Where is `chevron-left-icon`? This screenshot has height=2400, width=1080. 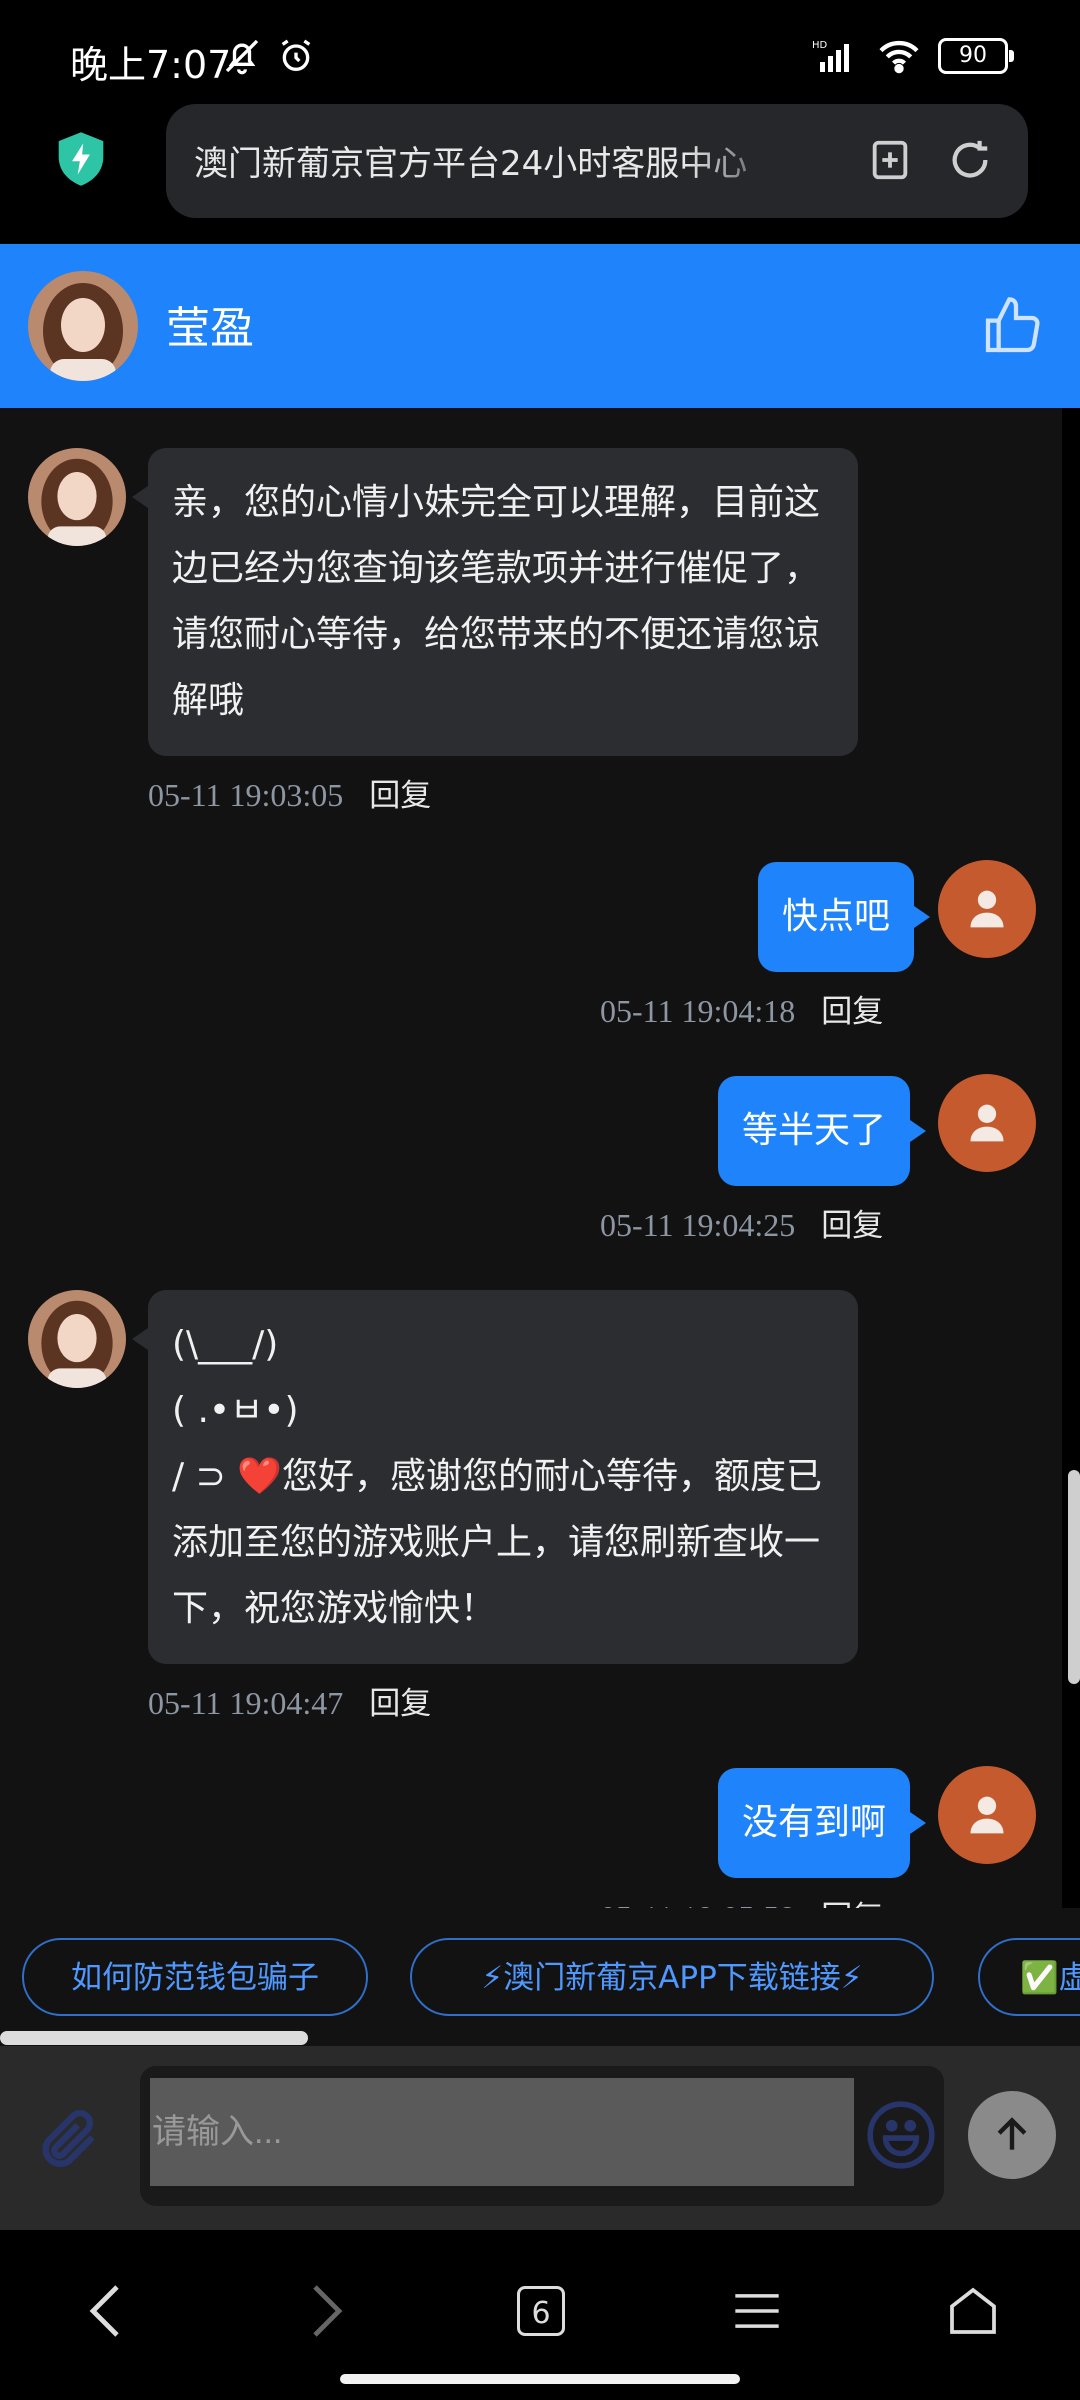
chevron-left-icon is located at coordinates (104, 2311).